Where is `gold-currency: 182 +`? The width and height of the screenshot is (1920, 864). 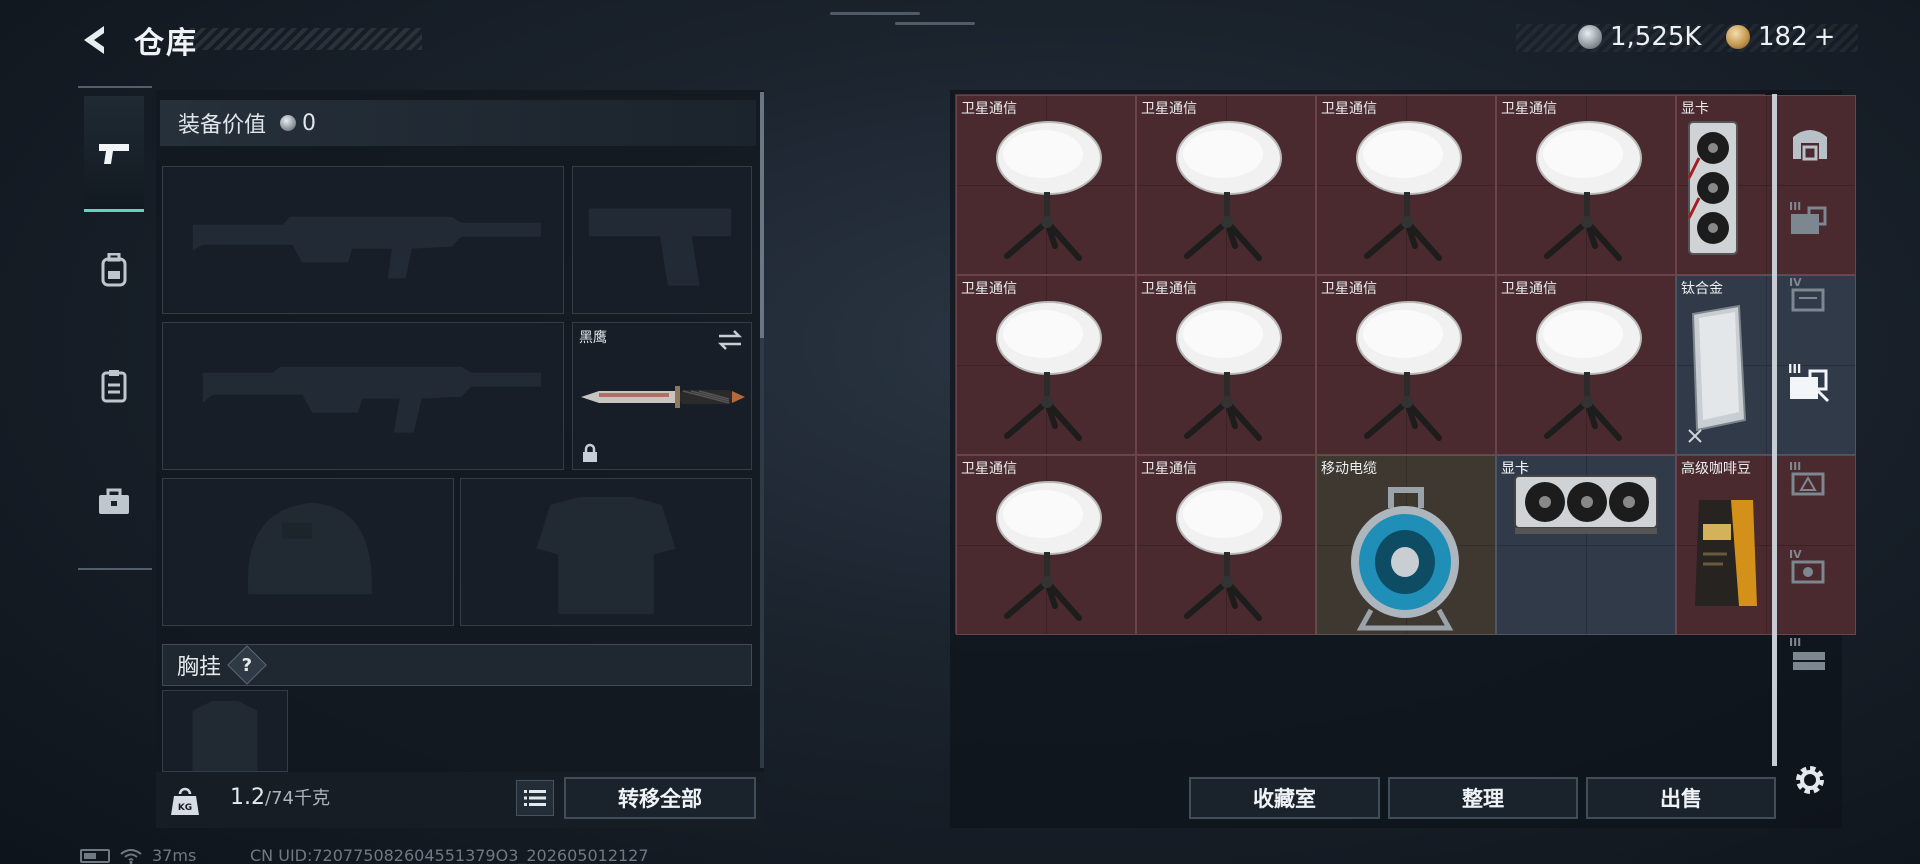 gold-currency: 182 + is located at coordinates (1780, 37).